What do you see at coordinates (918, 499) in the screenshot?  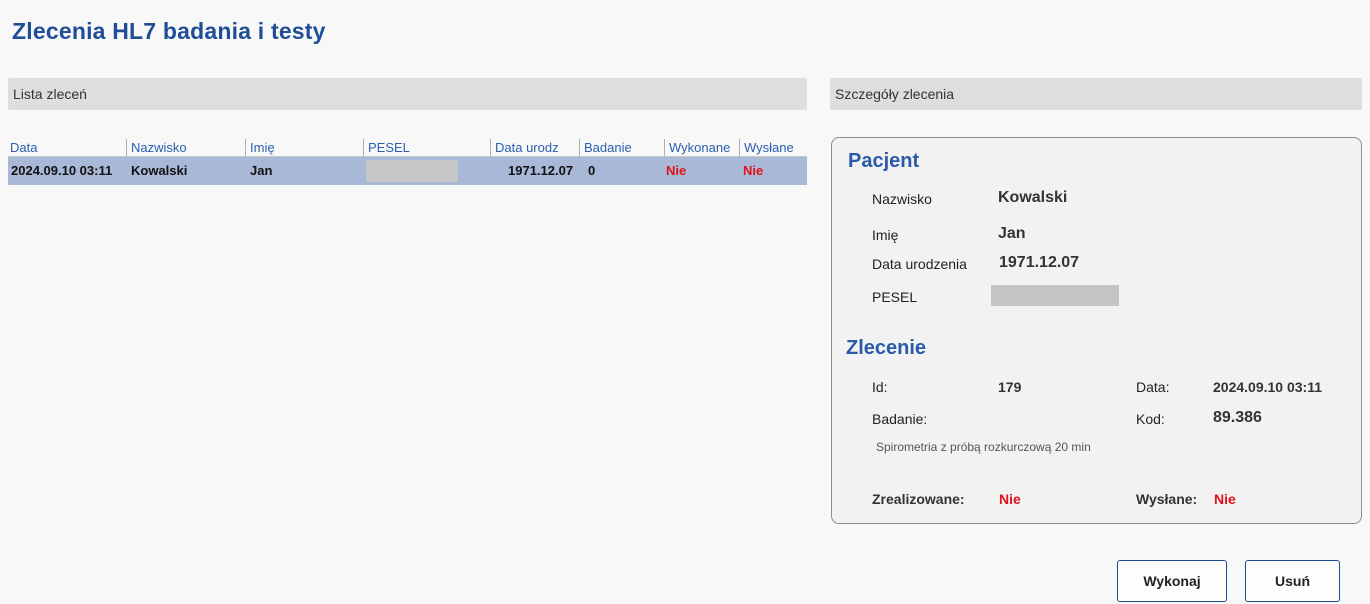 I see `completed-label: Zrealizowane:` at bounding box center [918, 499].